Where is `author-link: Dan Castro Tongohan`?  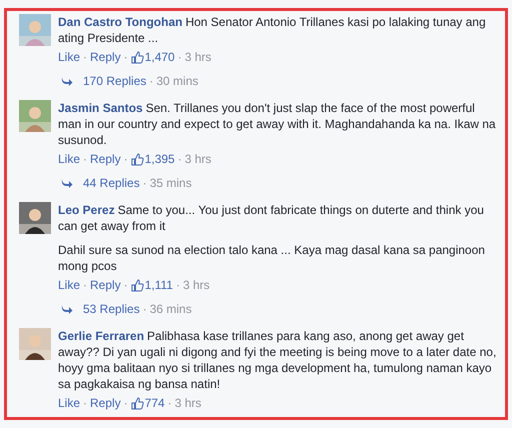 author-link: Dan Castro Tongohan is located at coordinates (120, 22).